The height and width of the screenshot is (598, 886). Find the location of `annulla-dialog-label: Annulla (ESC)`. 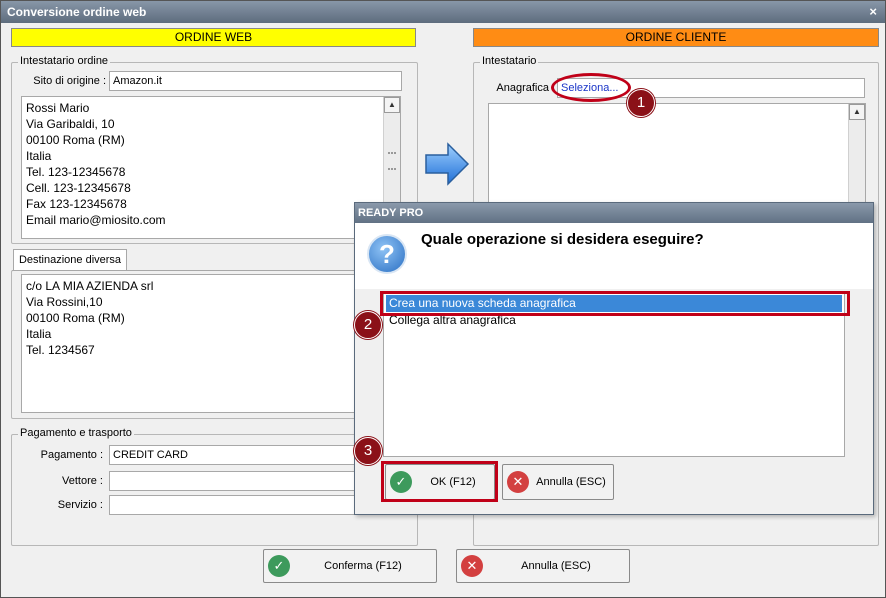

annulla-dialog-label: Annulla (ESC) is located at coordinates (571, 482).